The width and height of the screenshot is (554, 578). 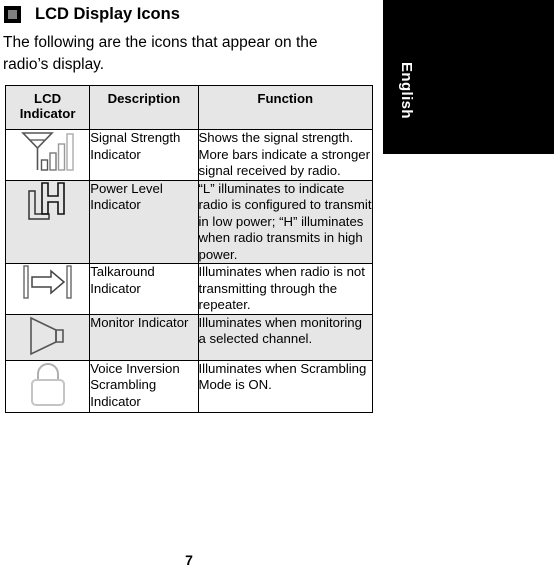 I want to click on talkaround-arrow-icon, so click(x=48, y=282).